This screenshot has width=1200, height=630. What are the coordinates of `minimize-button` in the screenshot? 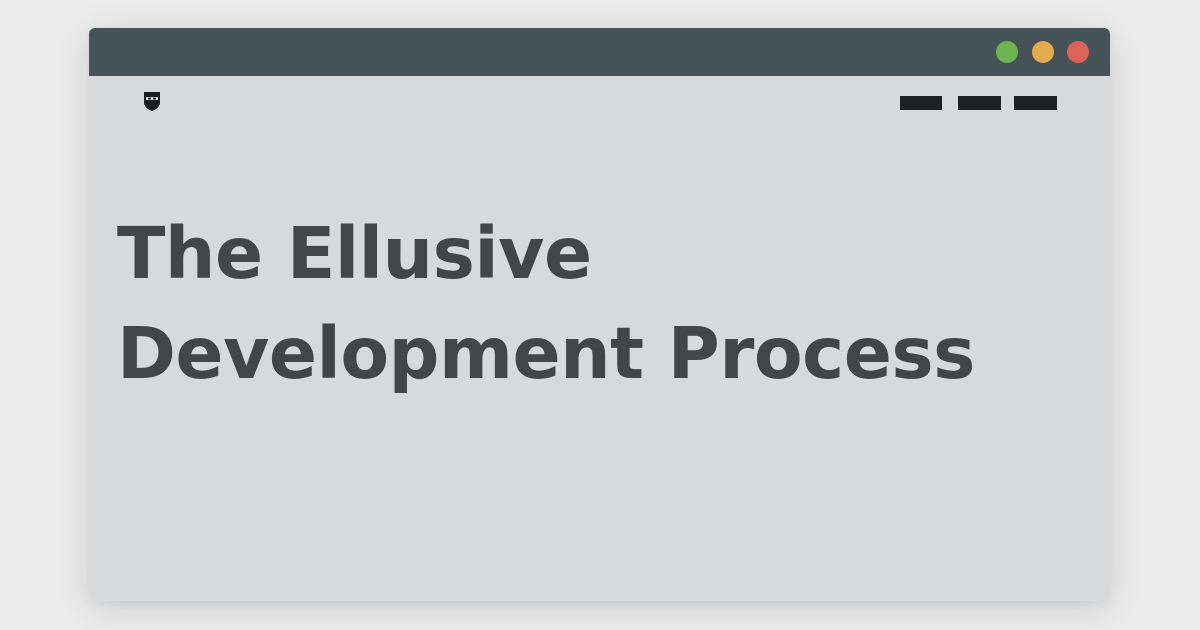 It's located at (1043, 52).